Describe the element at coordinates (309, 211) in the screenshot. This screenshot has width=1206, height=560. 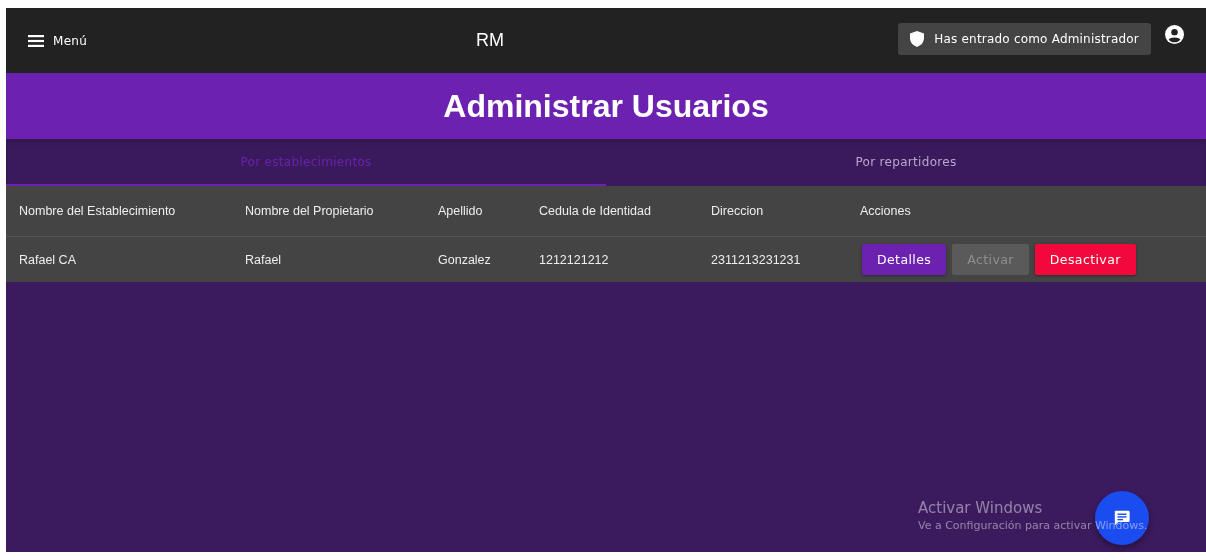
I see `column-header: Nombre del Propietario` at that location.